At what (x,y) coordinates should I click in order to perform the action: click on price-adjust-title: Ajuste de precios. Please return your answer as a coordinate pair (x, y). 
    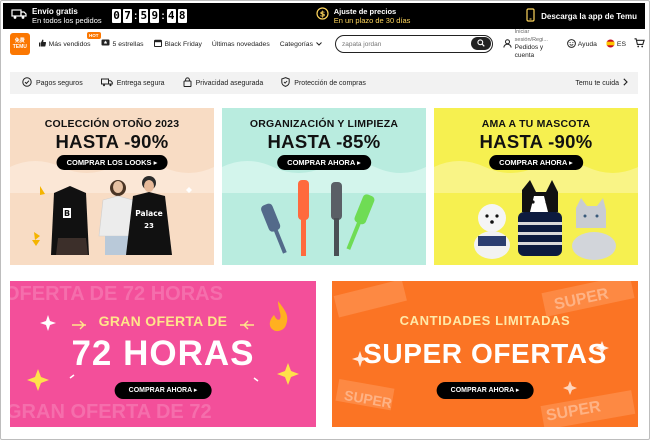
    Looking at the image, I should click on (365, 11).